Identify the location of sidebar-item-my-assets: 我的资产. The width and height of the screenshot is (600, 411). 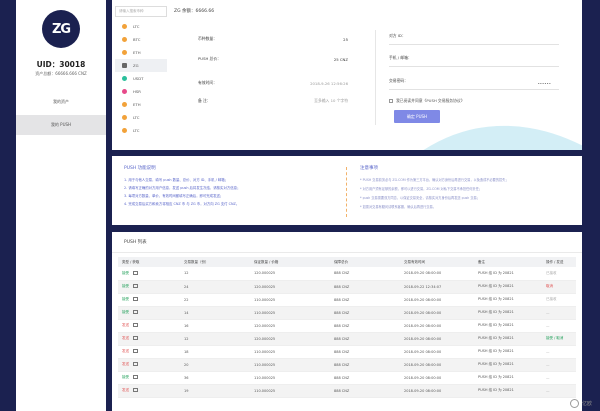
(61, 102).